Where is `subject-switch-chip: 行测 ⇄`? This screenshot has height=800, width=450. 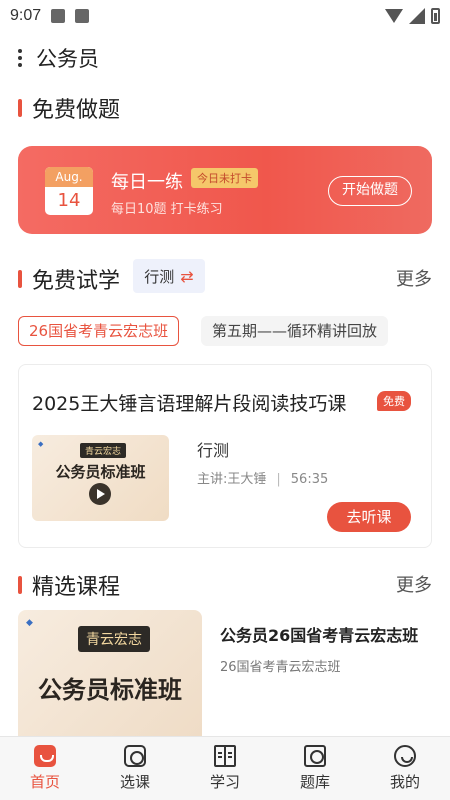 subject-switch-chip: 行测 ⇄ is located at coordinates (169, 276).